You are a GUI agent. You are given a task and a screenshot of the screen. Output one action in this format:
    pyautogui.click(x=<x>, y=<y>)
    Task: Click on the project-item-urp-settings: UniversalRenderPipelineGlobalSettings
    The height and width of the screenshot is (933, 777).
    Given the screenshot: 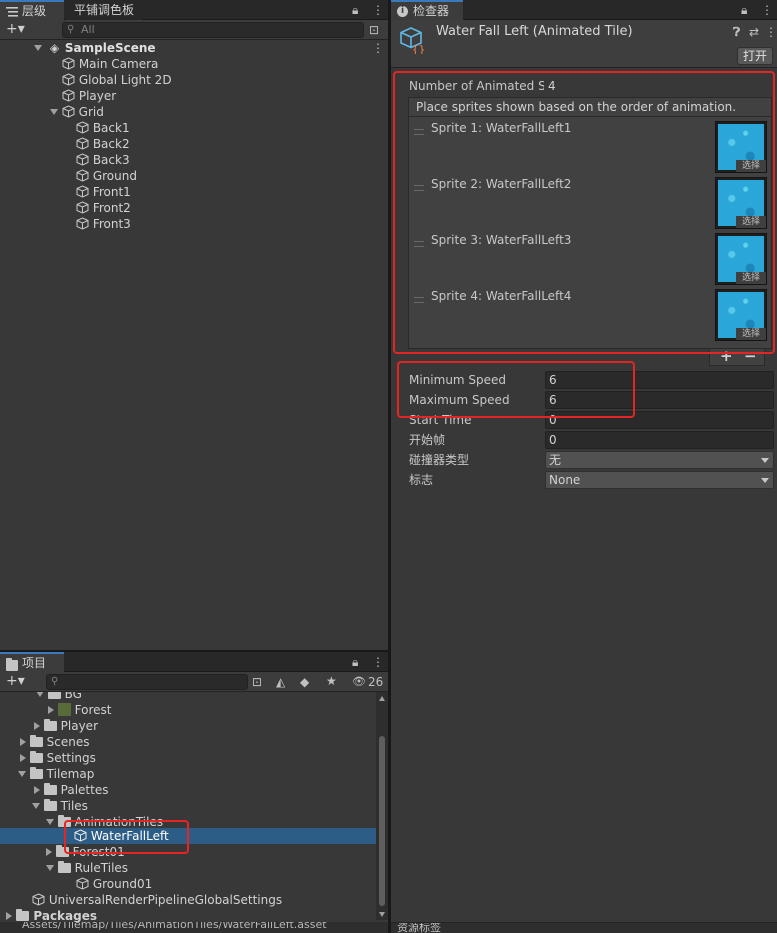 What is the action you would take?
    pyautogui.click(x=157, y=900)
    